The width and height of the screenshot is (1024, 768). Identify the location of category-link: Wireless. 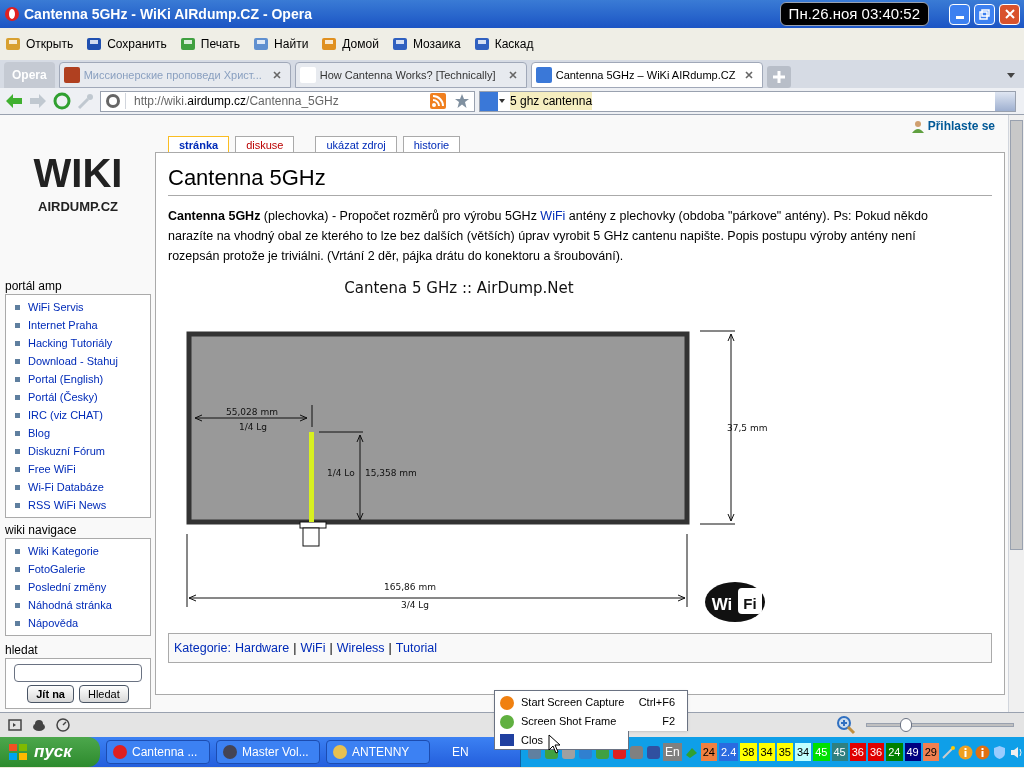
(360, 648).